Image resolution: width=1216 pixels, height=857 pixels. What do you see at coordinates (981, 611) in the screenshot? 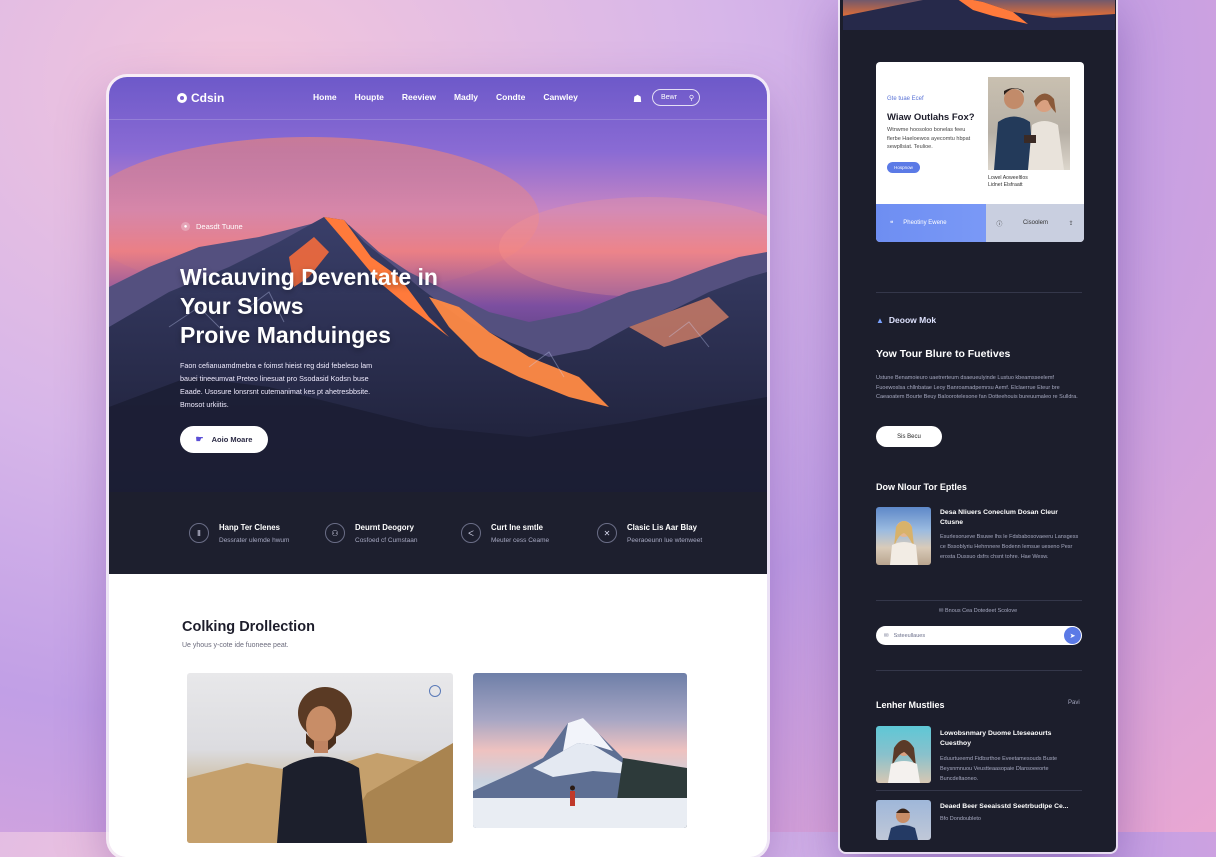
I see `search-meta-label: Bnous Cea Dotedeet Scolove` at bounding box center [981, 611].